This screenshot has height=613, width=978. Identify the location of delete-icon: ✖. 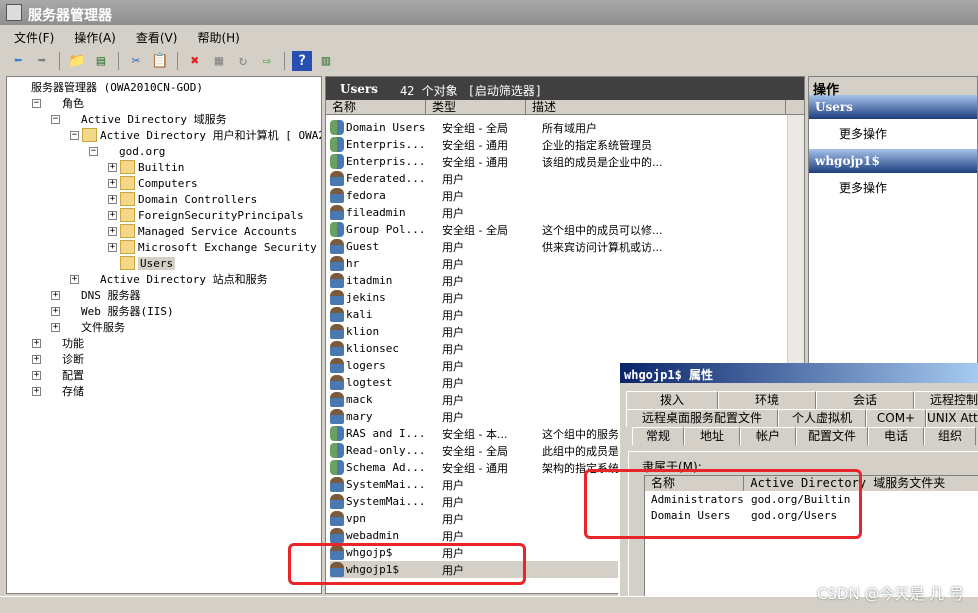
(195, 61).